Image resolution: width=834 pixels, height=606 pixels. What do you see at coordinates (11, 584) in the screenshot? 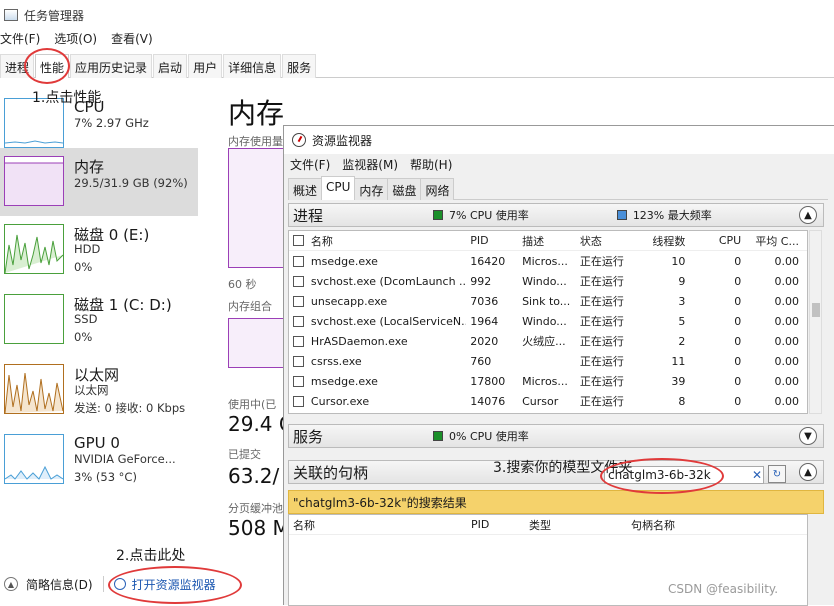
I see `chevron-up-icon: ▲` at bounding box center [11, 584].